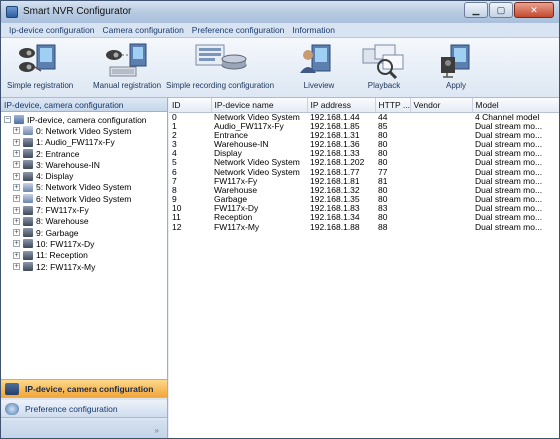 Image resolution: width=560 pixels, height=439 pixels. Describe the element at coordinates (238, 30) in the screenshot. I see `menu-preference-configuration: Preference configuration` at that location.